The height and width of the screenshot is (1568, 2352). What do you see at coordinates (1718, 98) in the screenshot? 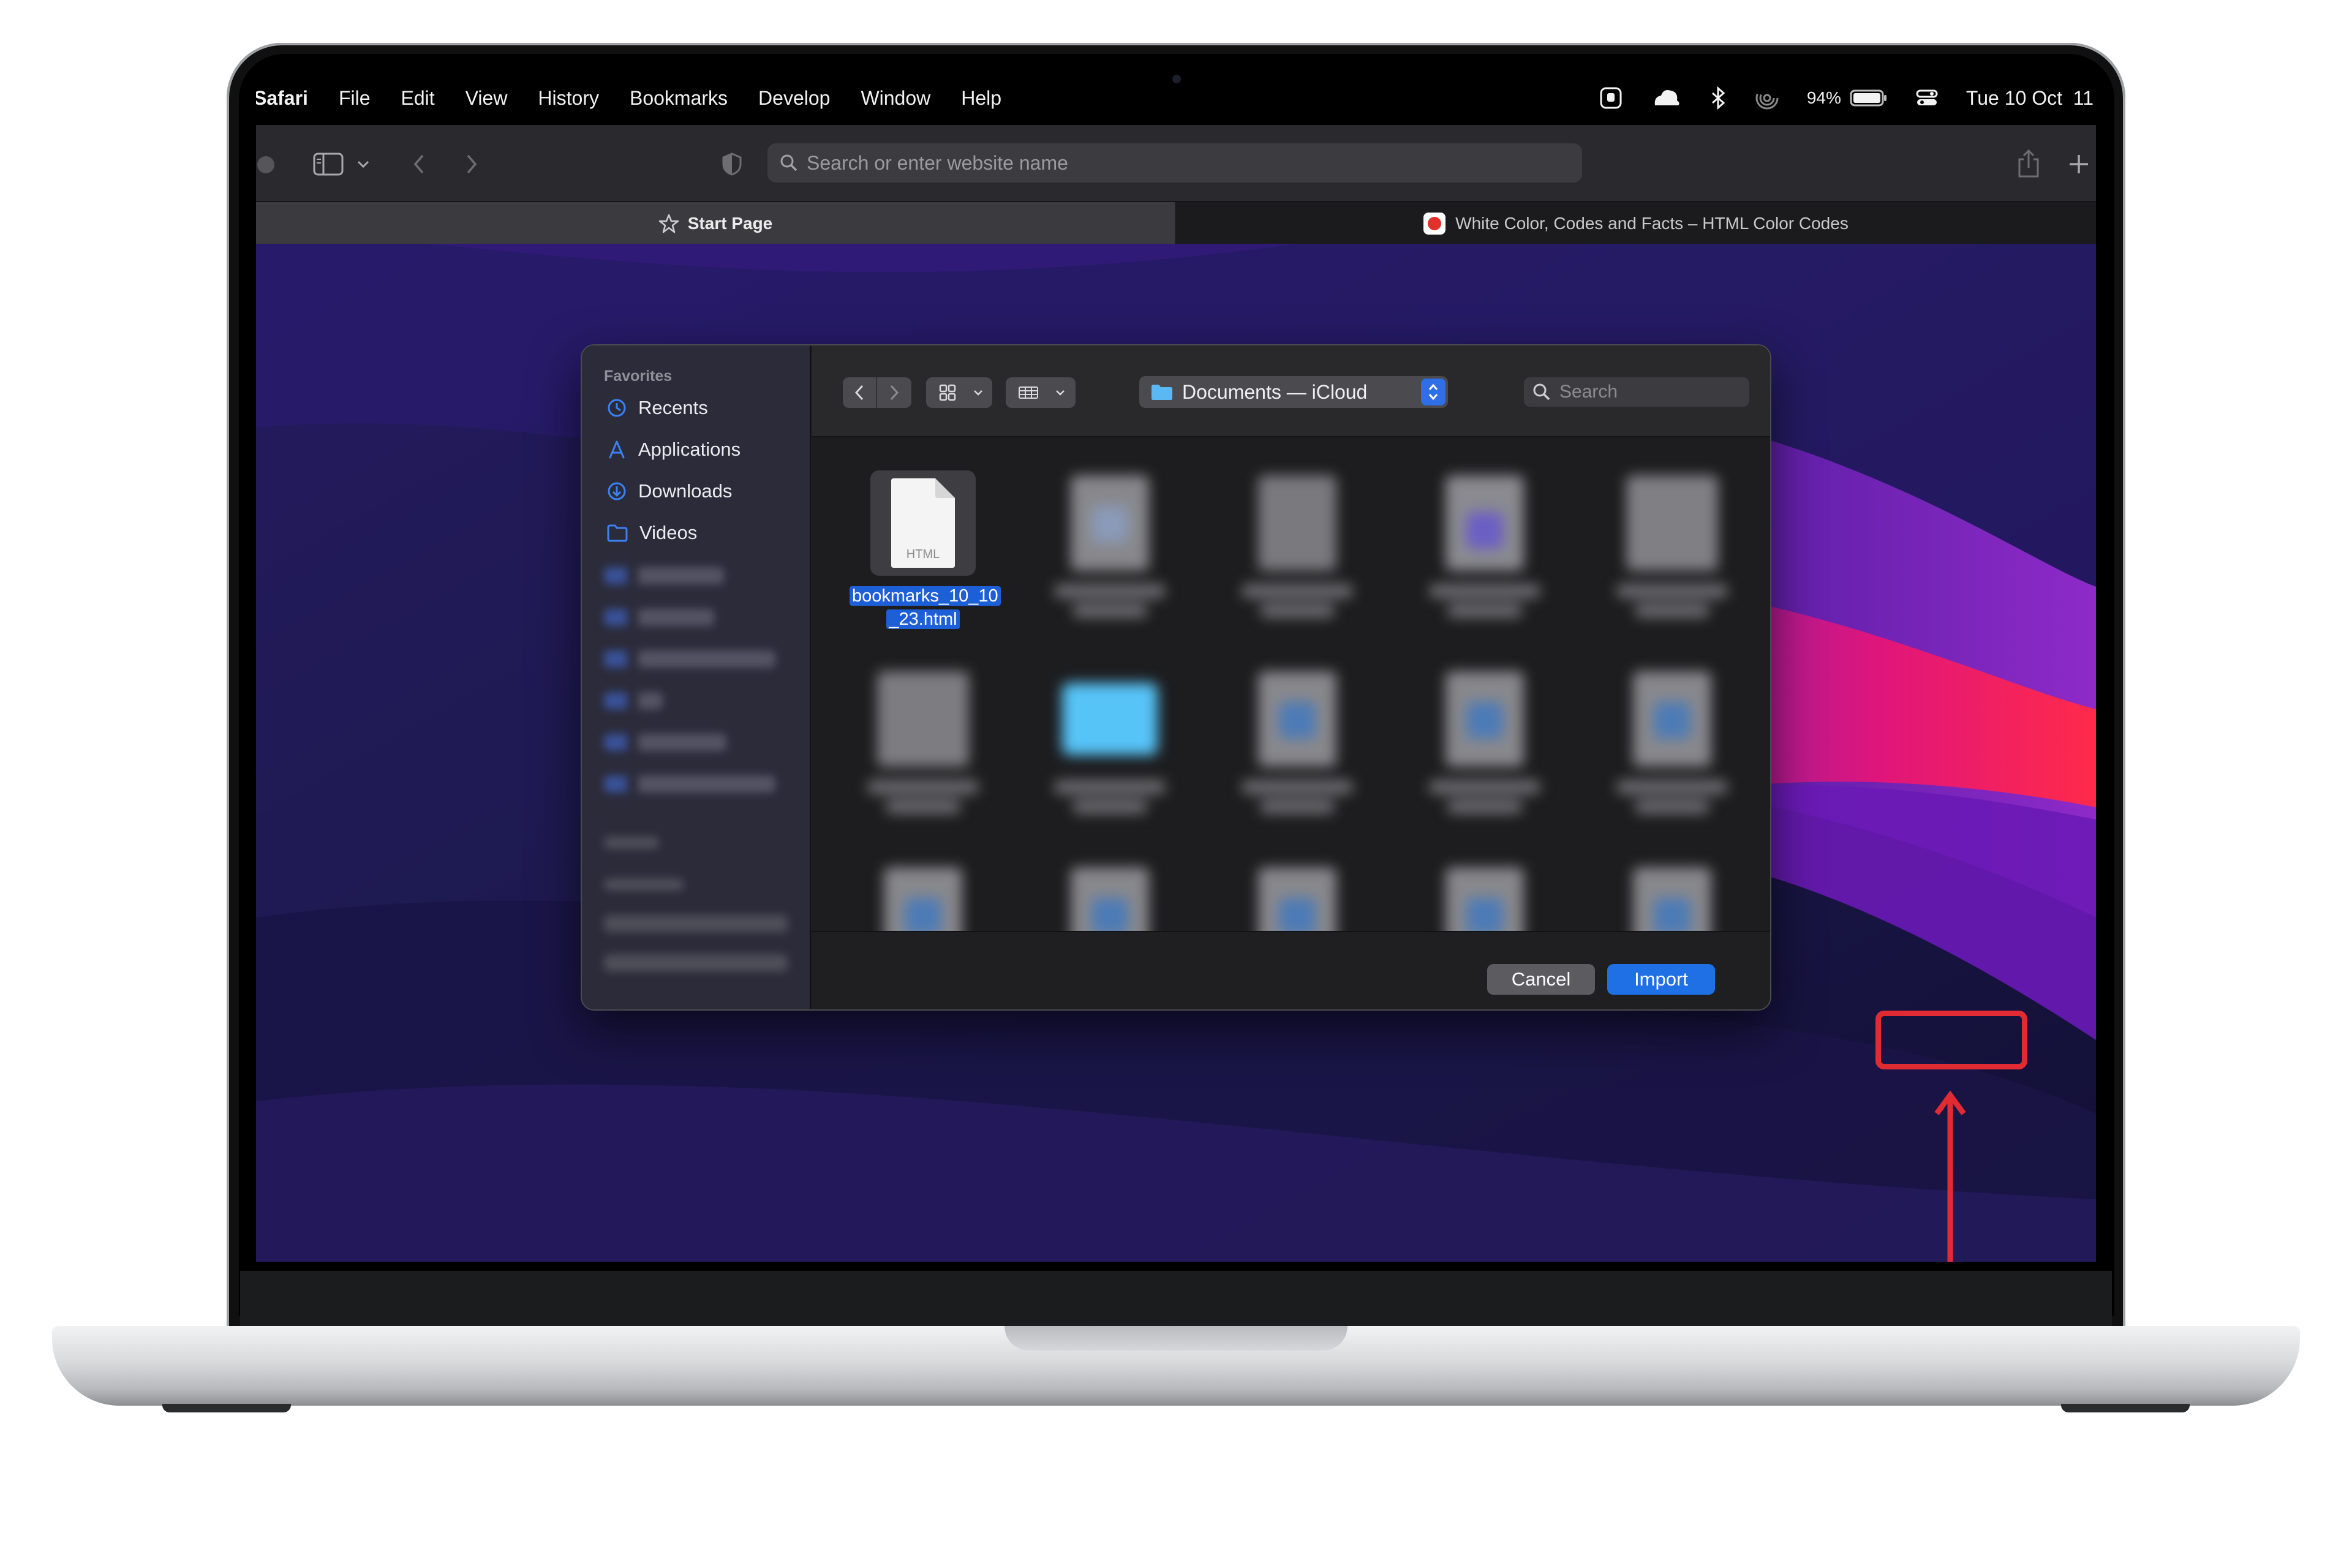
I see `bluetooth-icon` at bounding box center [1718, 98].